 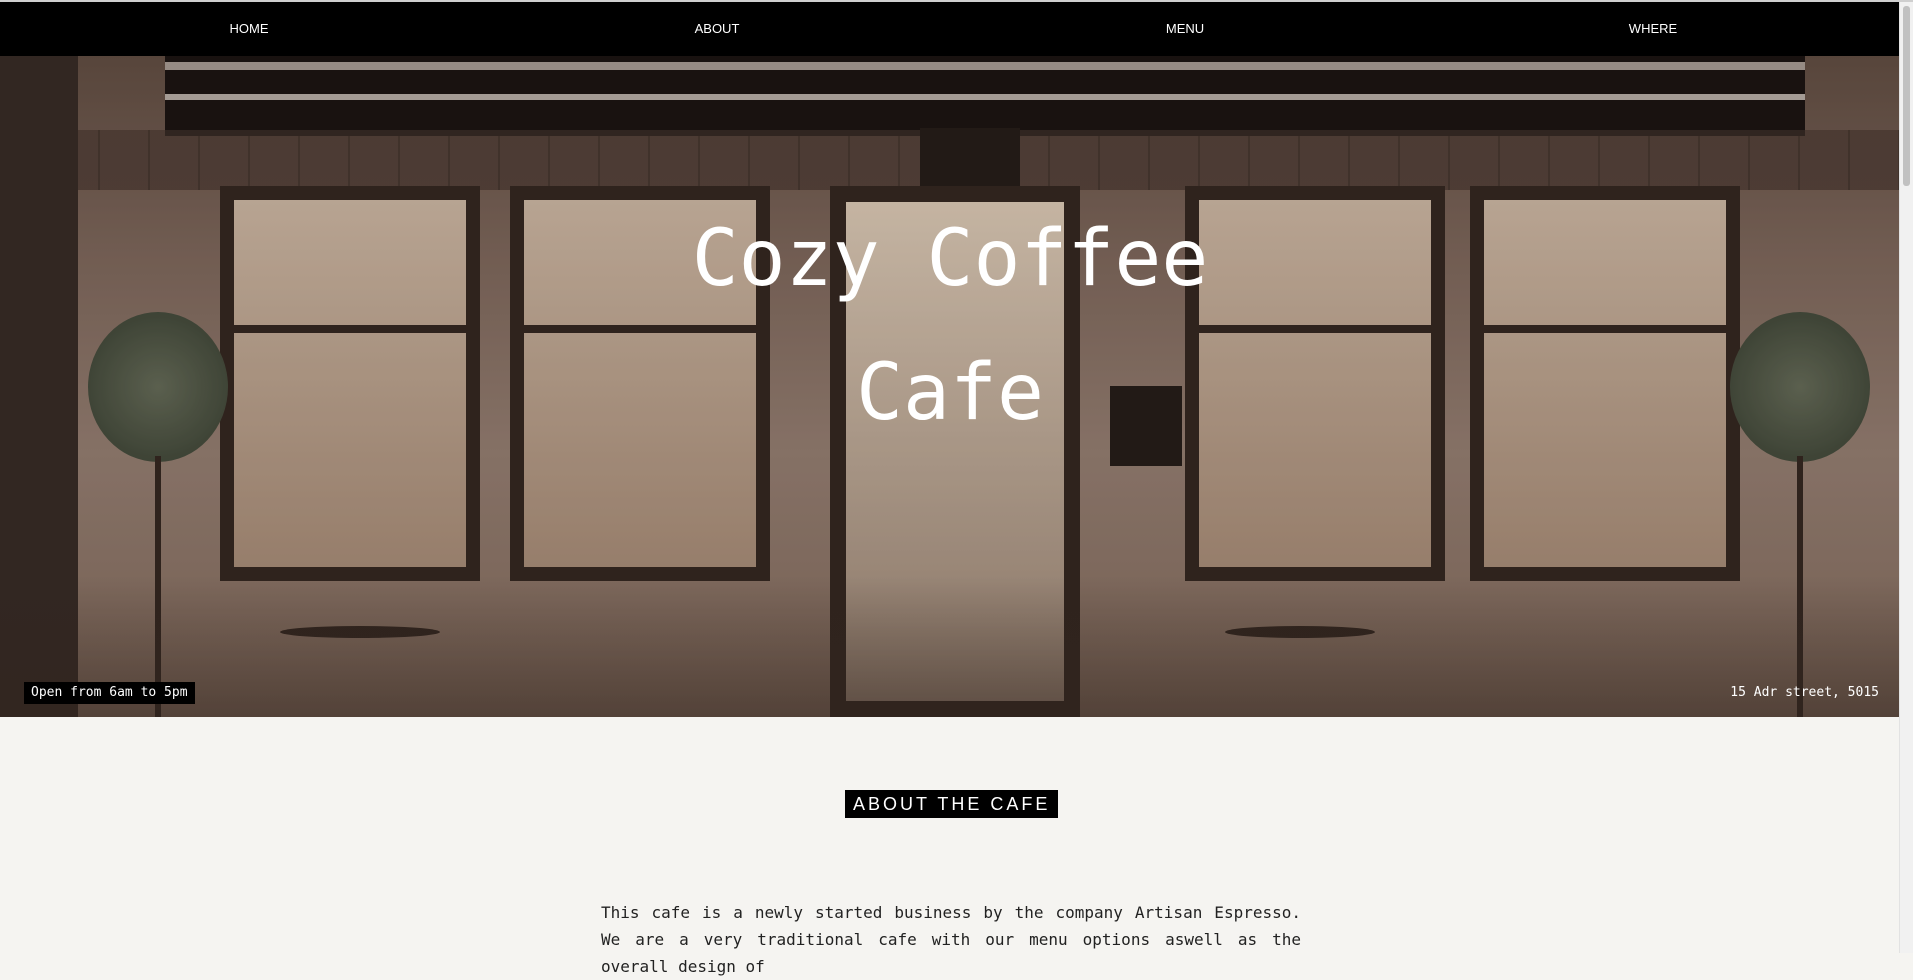 I want to click on hero-title-line-1: Cozy Coffee, so click(x=950, y=259).